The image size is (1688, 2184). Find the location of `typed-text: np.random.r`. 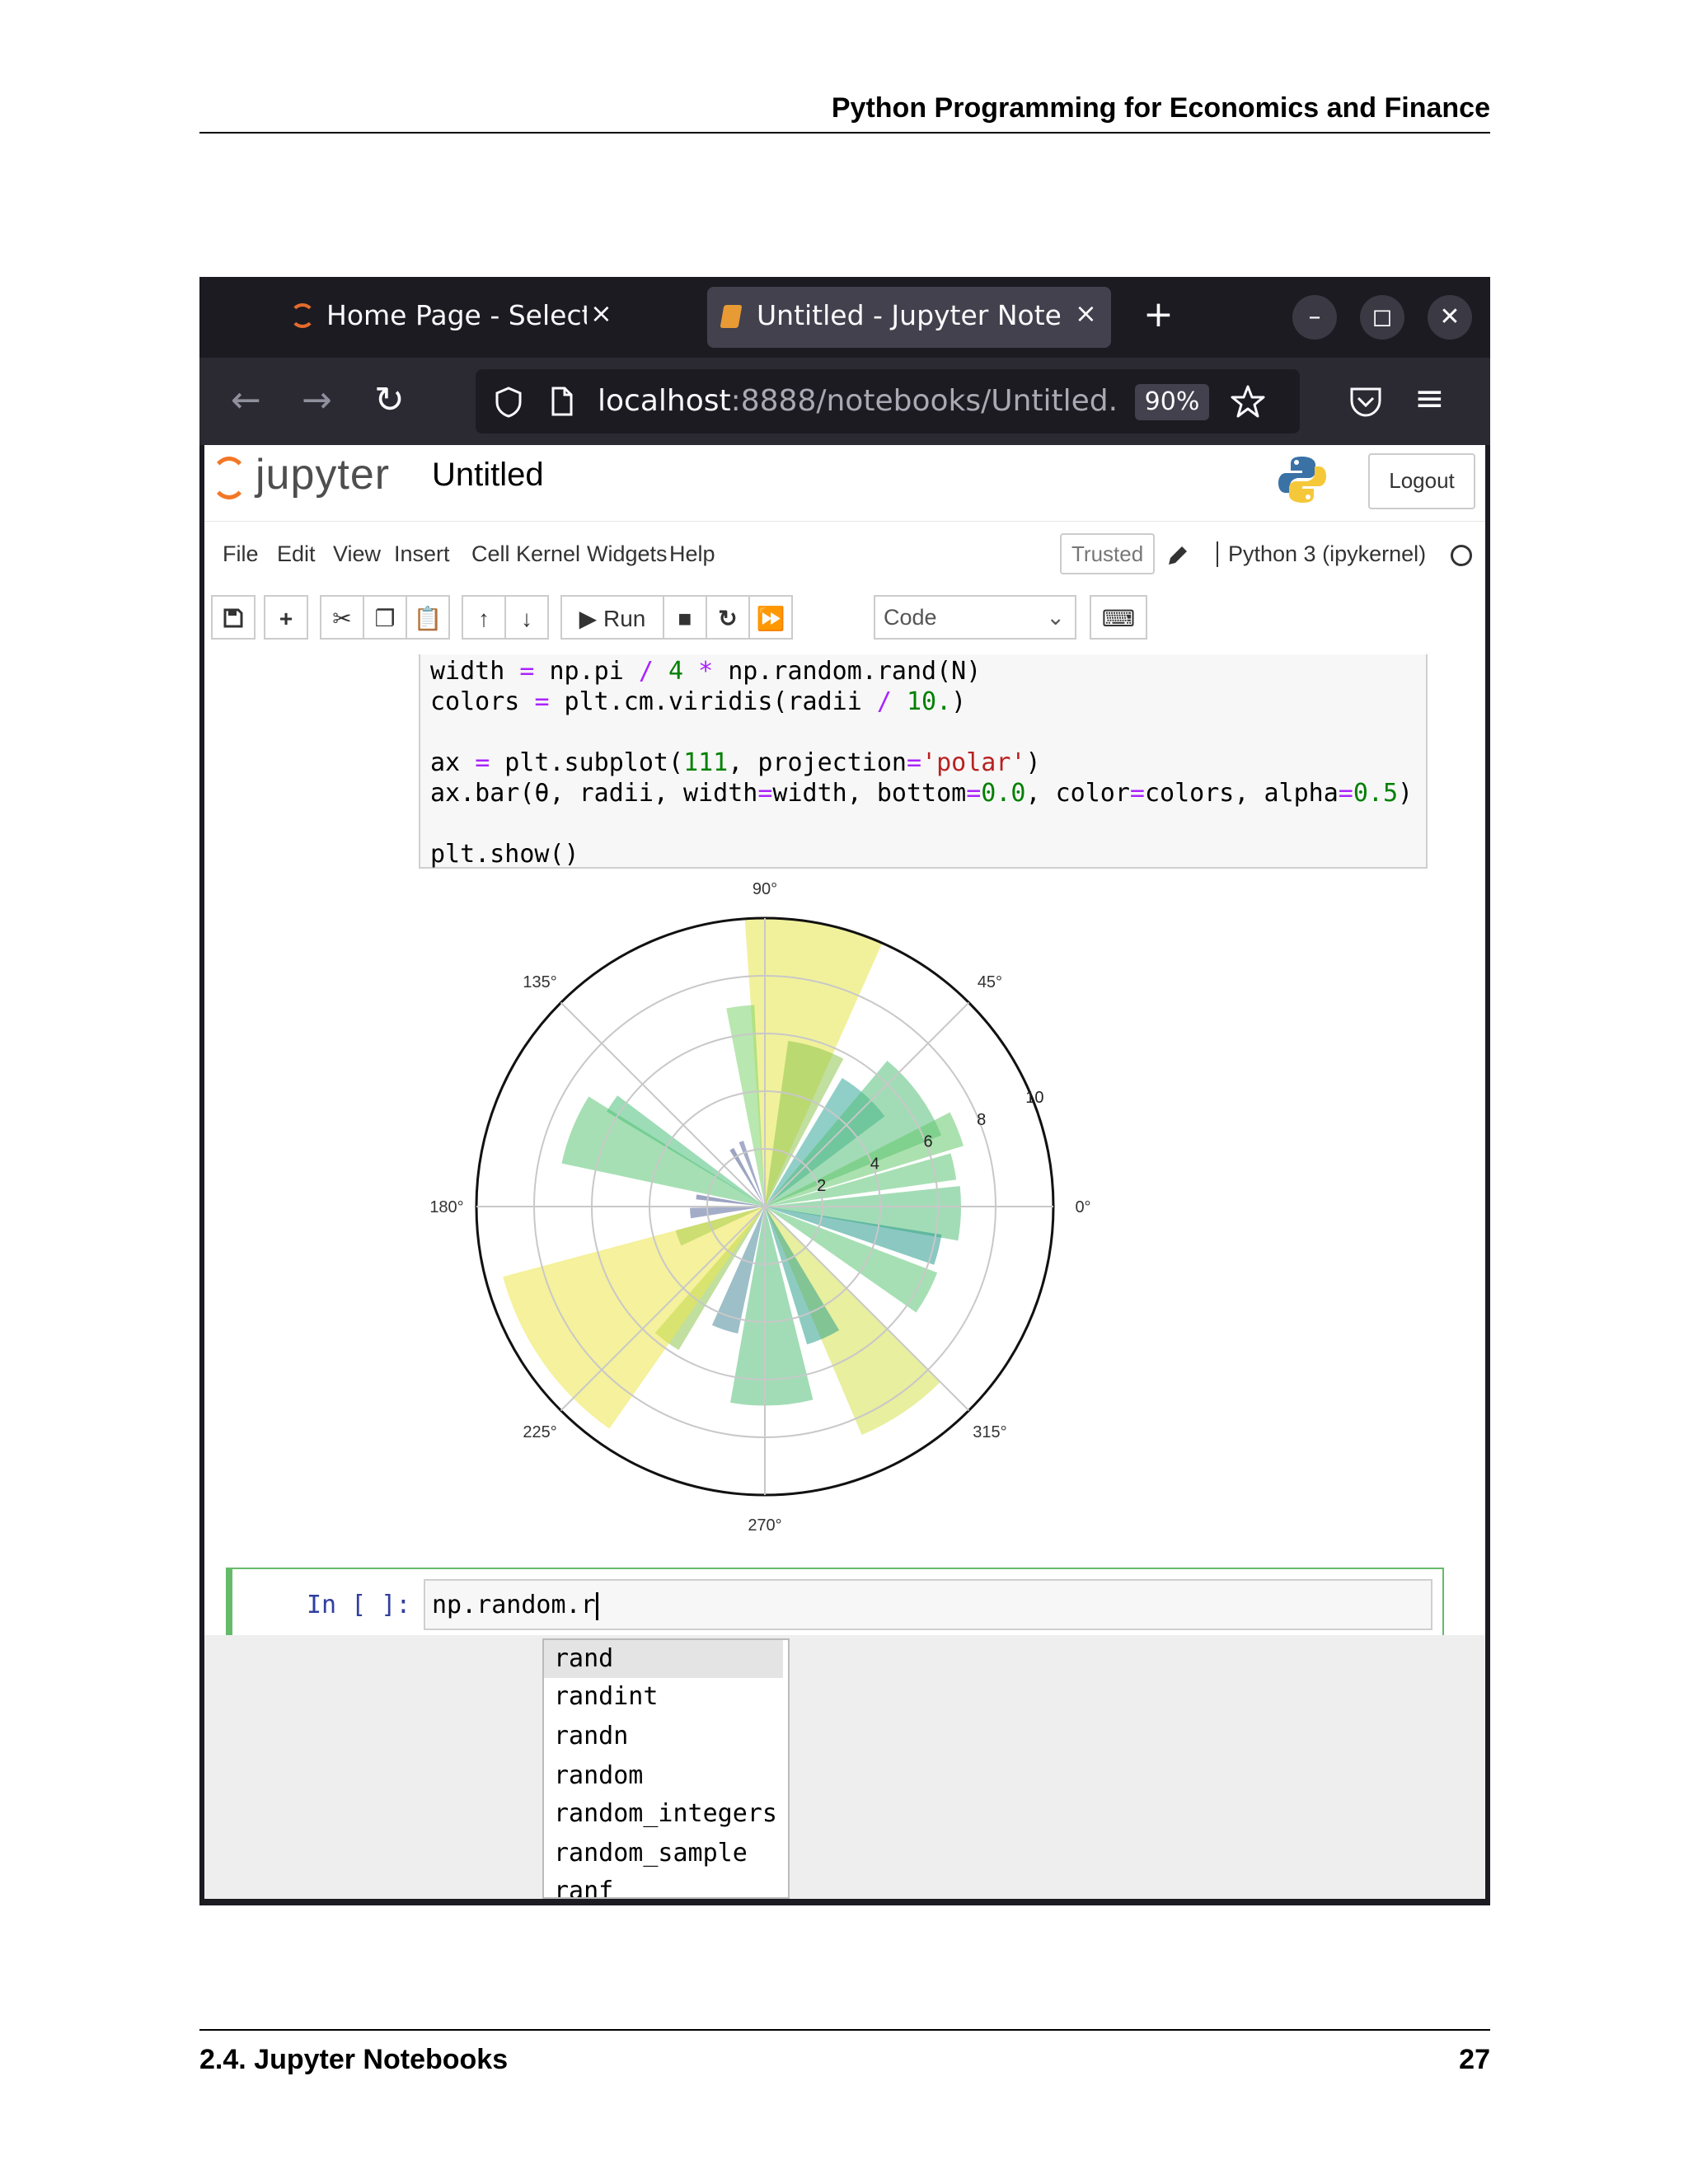

typed-text: np.random.r is located at coordinates (514, 1605).